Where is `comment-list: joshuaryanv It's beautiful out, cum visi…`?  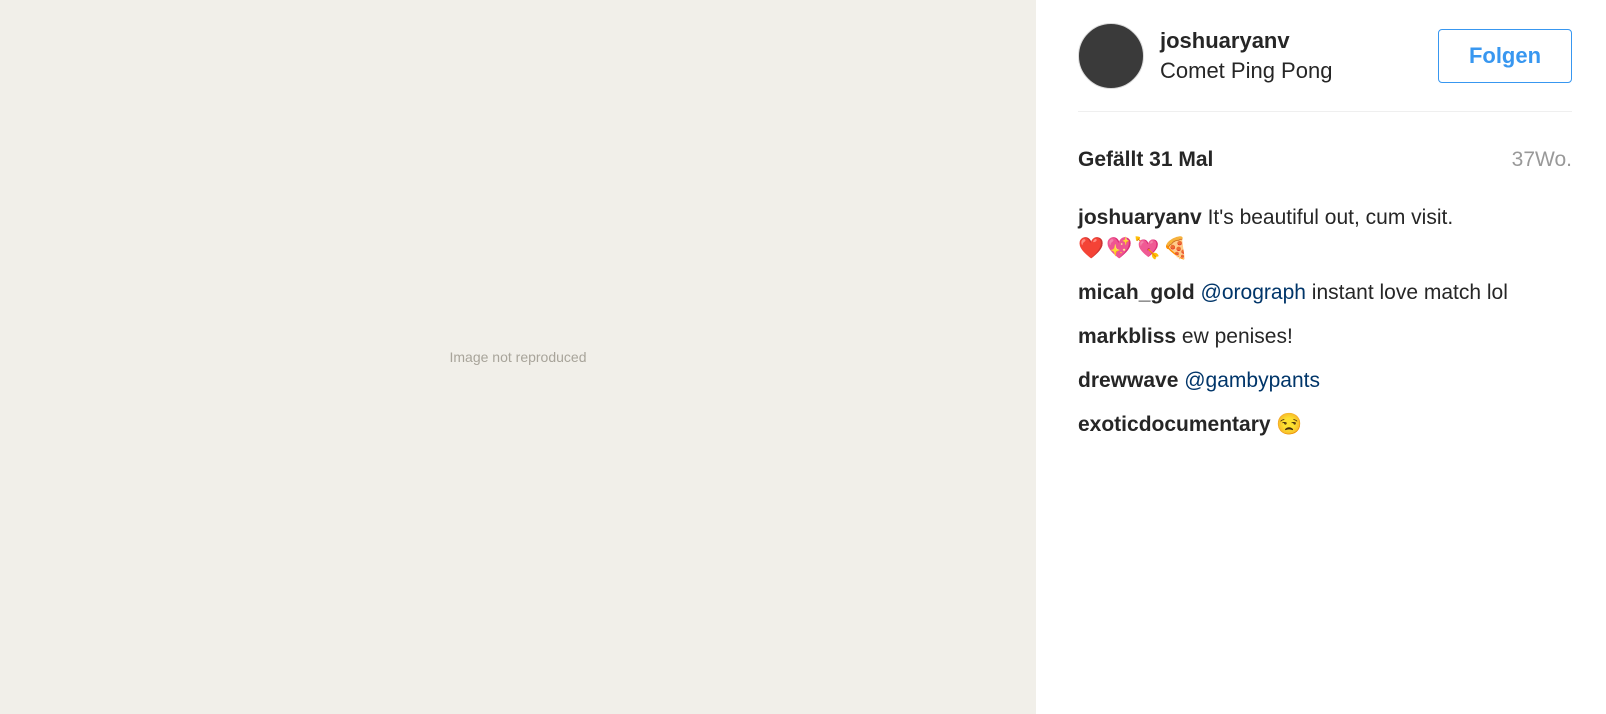 comment-list: joshuaryanv It's beautiful out, cum visi… is located at coordinates (1325, 321).